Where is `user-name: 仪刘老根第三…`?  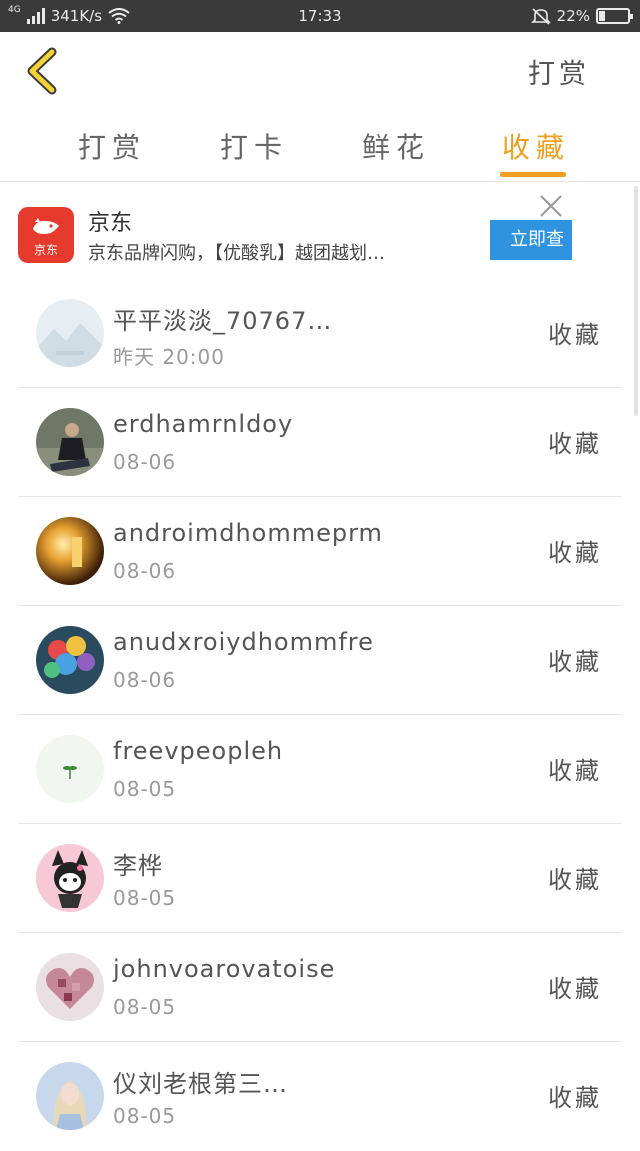 user-name: 仪刘老根第三… is located at coordinates (200, 1084).